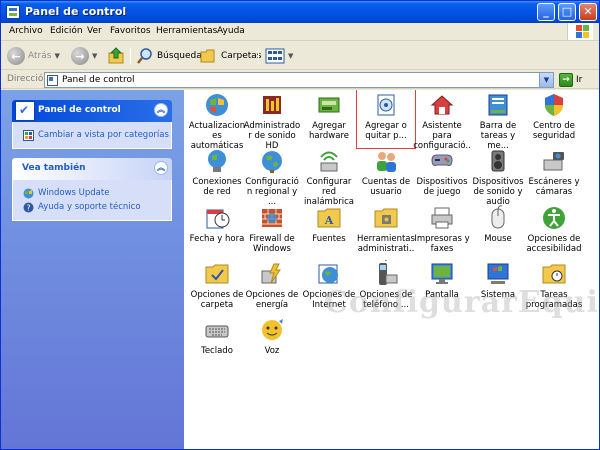 This screenshot has width=600, height=450. Describe the element at coordinates (98, 80) in the screenshot. I see `address-value: Panel de control` at that location.